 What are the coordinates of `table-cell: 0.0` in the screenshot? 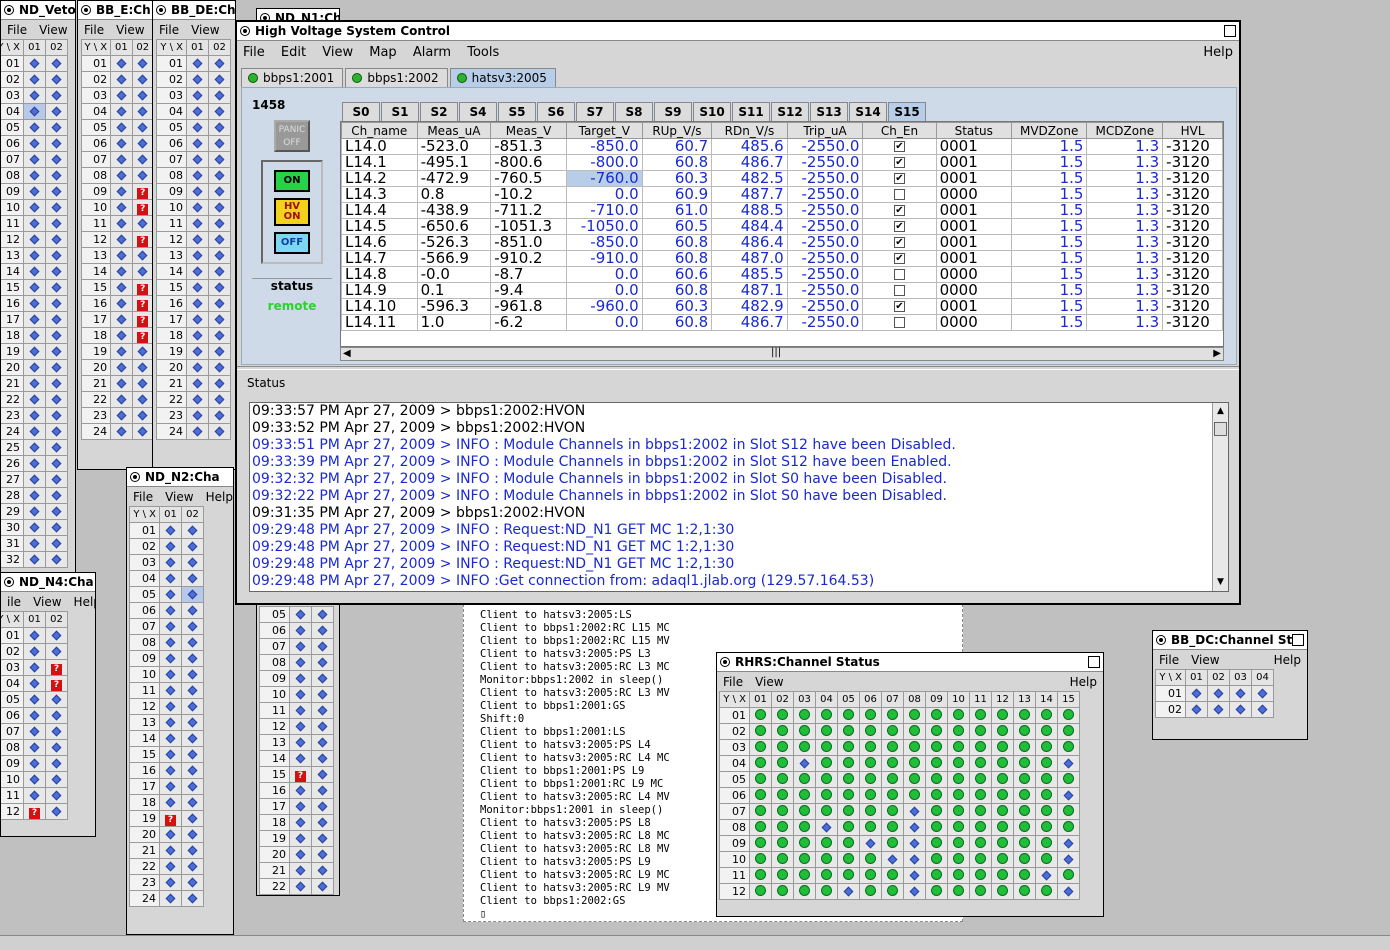 It's located at (604, 290).